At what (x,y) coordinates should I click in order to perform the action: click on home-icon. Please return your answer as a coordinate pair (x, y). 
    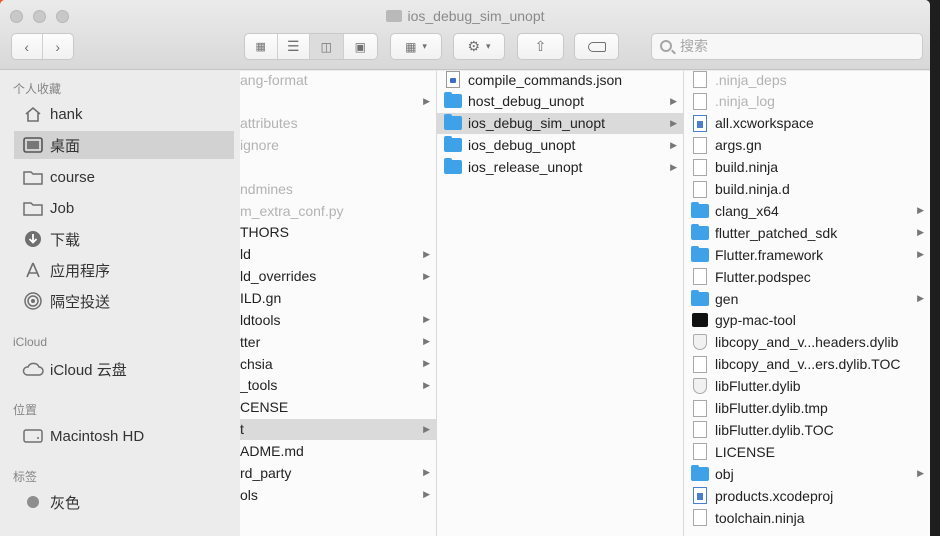
    Looking at the image, I should click on (33, 114).